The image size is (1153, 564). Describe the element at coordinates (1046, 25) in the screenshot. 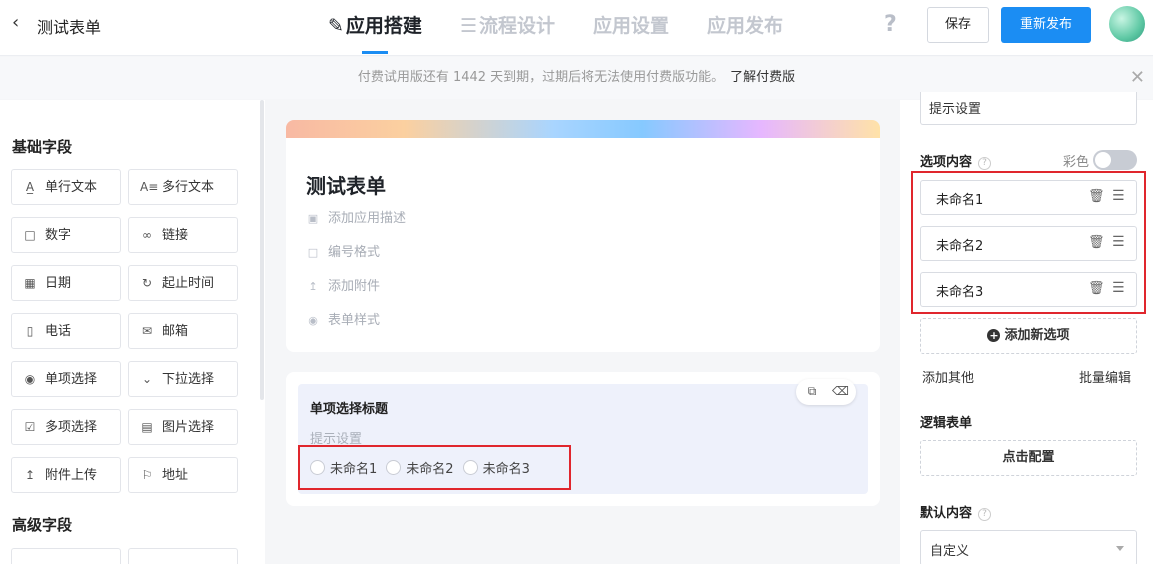

I see `republish-button: 重新发布` at that location.